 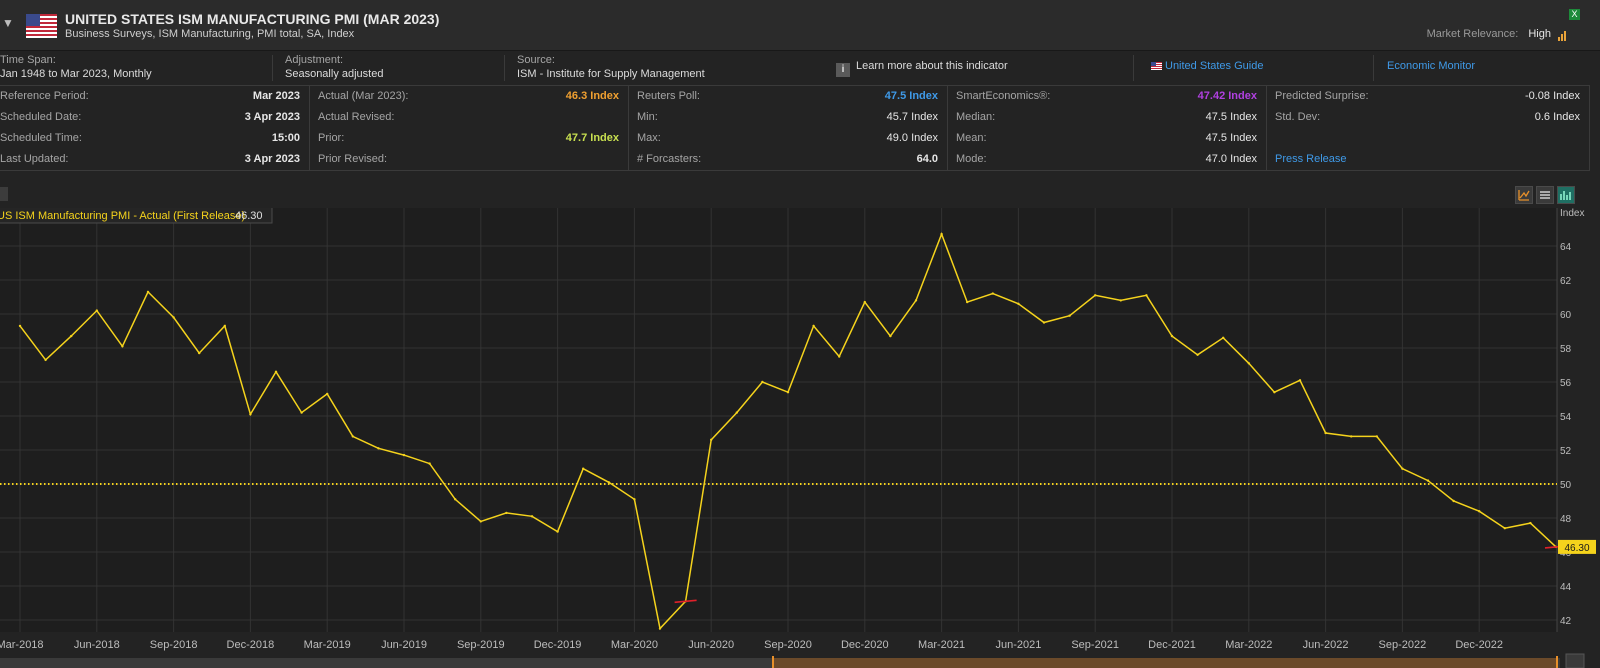 I want to click on stat-row: Reference Period: Mar 2023, so click(x=154, y=96).